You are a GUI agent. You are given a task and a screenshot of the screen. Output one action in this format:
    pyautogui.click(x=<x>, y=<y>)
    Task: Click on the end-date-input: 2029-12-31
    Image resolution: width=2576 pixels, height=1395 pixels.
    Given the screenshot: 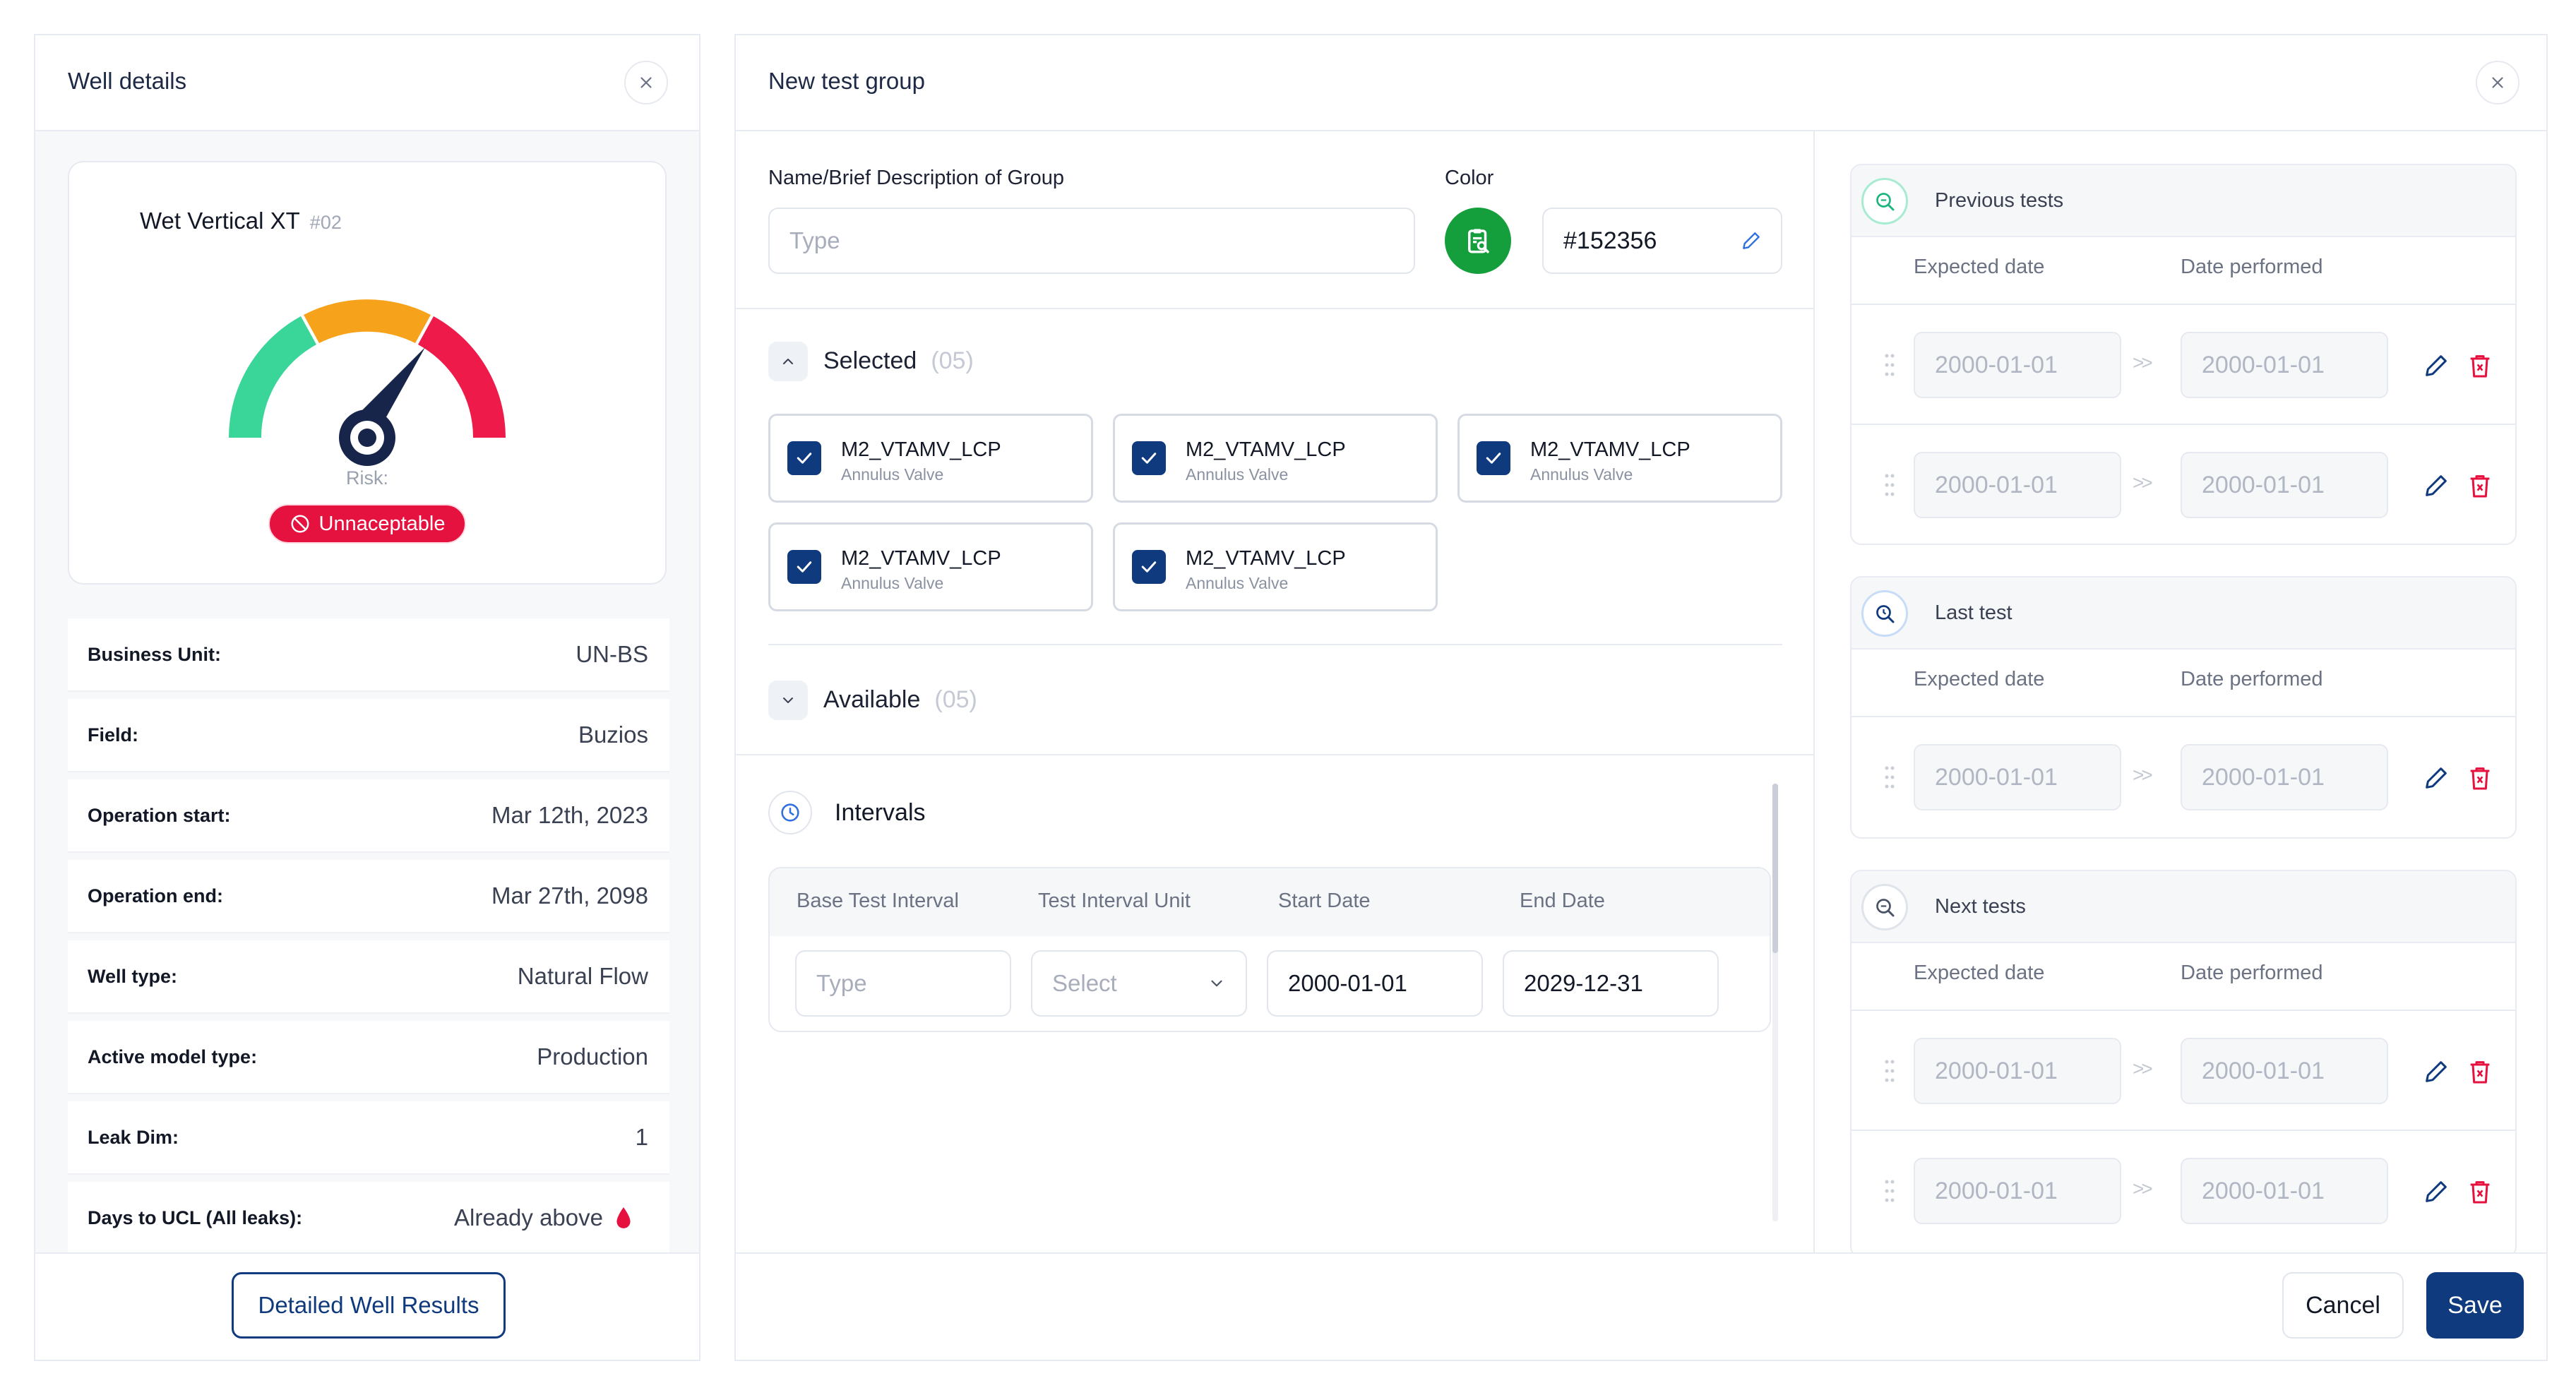 What is the action you would take?
    pyautogui.click(x=1611, y=984)
    